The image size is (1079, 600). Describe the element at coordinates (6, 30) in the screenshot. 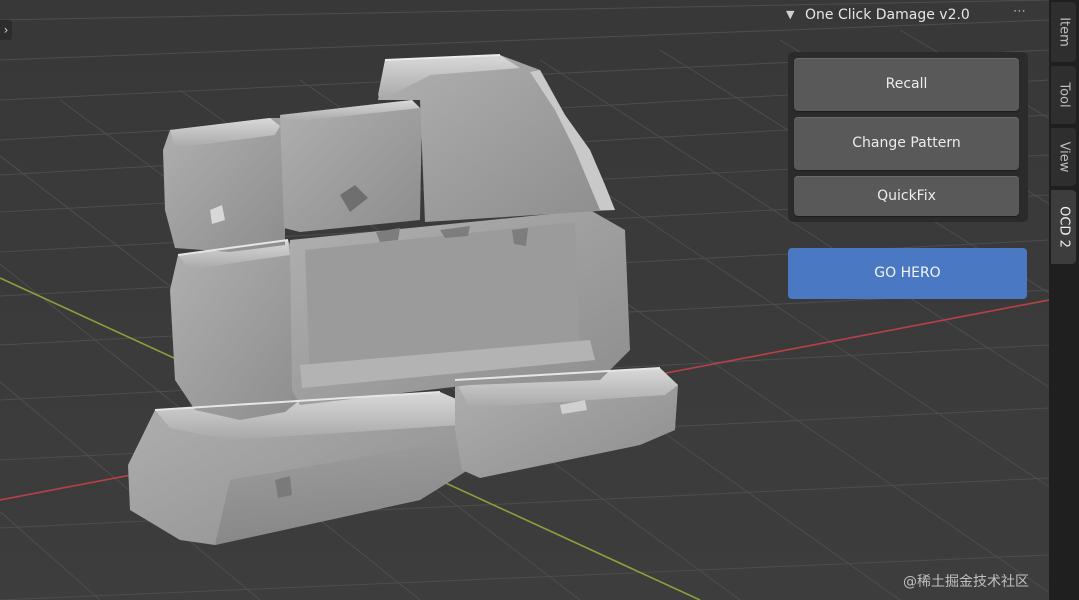

I see `expand-sidebar-icon: ›` at that location.